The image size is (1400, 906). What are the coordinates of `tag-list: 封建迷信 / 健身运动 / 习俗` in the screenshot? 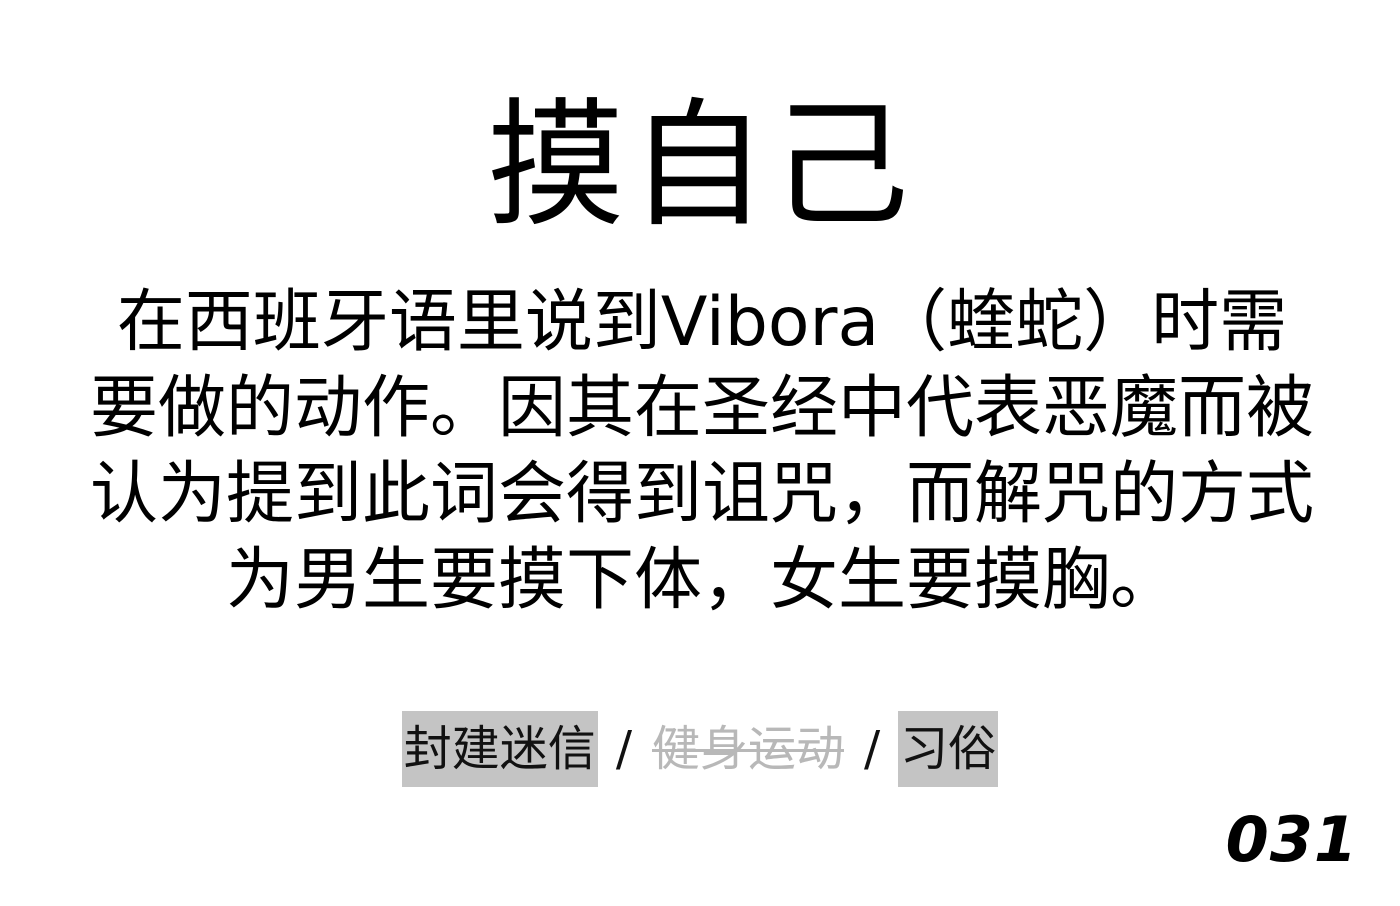 It's located at (700, 749).